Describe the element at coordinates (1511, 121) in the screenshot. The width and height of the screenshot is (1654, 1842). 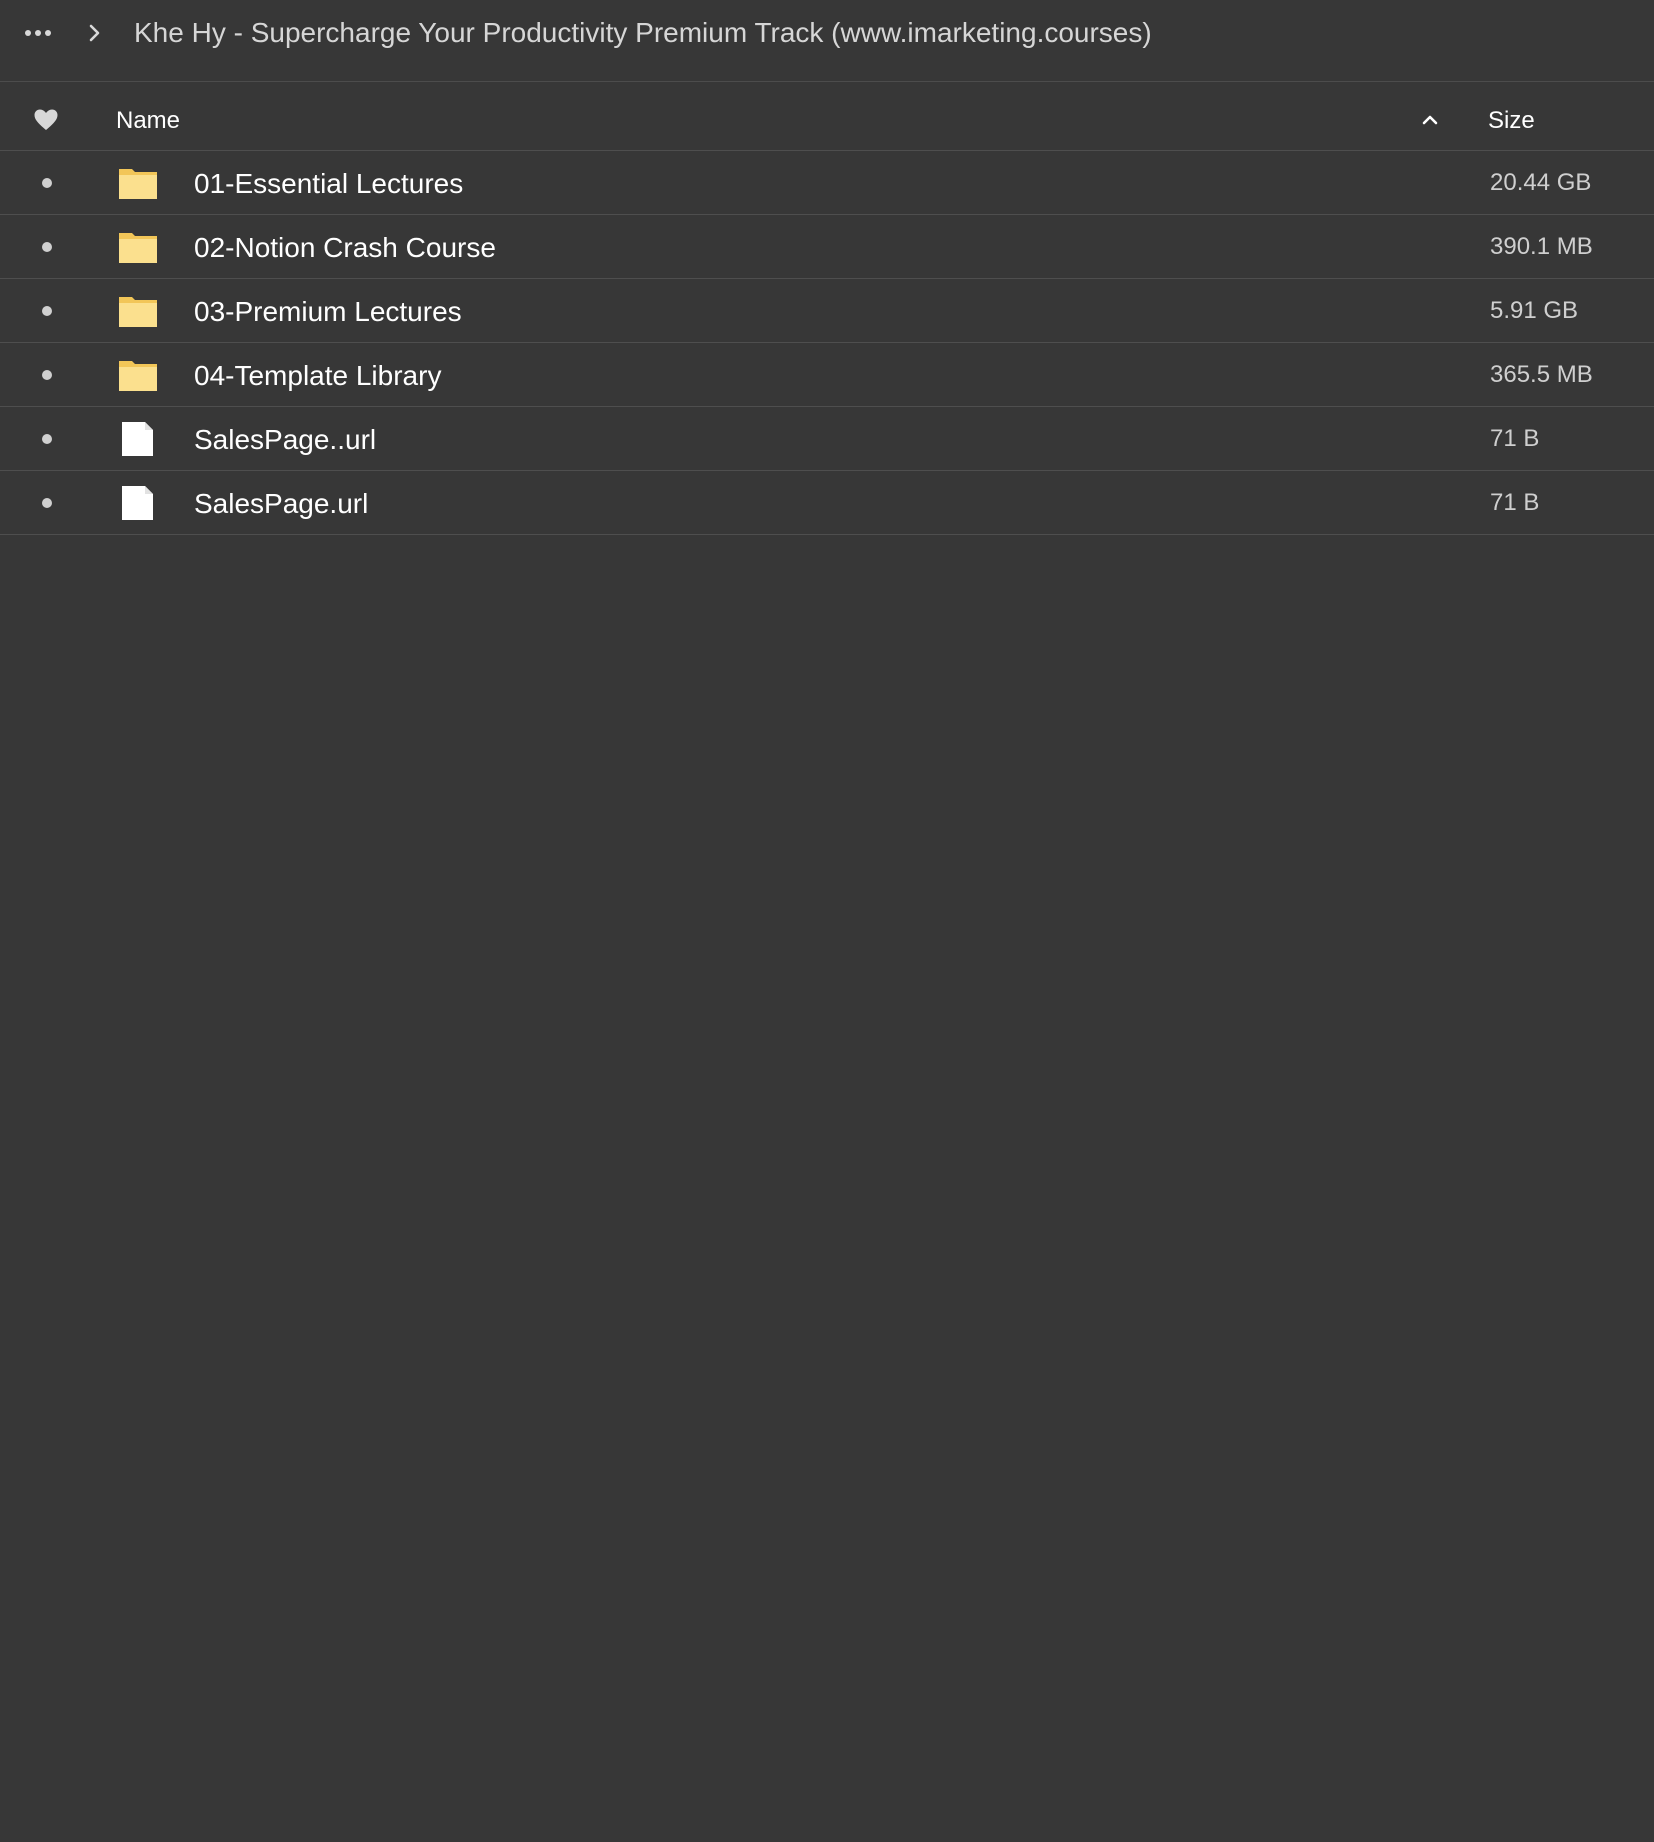
I see `size-column-header: Size` at that location.